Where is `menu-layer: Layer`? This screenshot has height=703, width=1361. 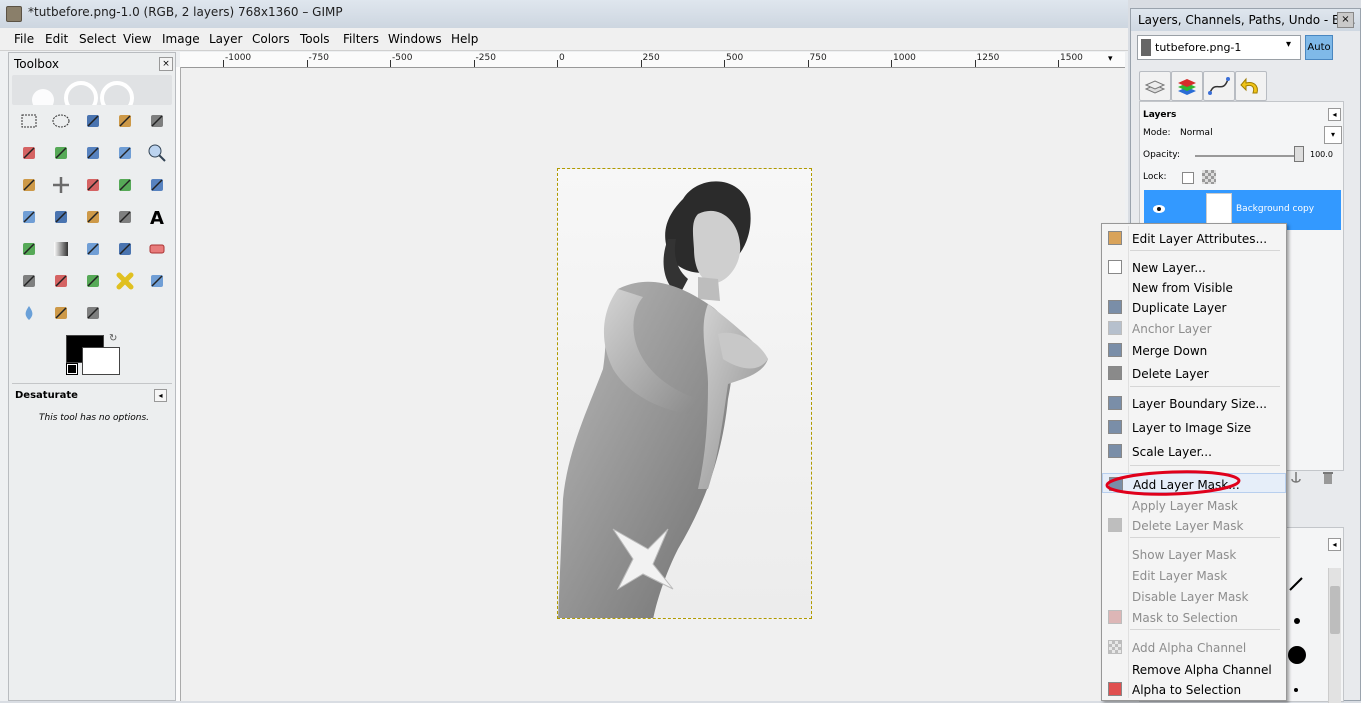 menu-layer: Layer is located at coordinates (225, 39).